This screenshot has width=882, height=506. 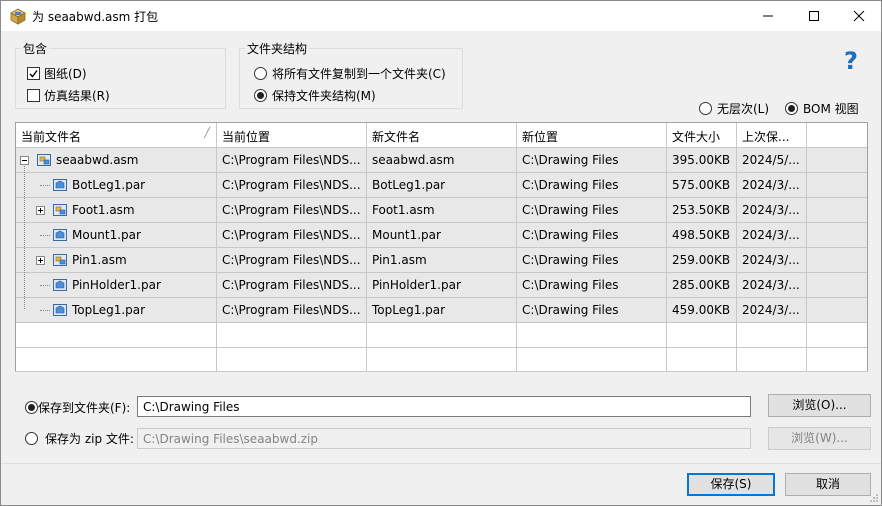 I want to click on checkmark-icon, so click(x=33, y=74).